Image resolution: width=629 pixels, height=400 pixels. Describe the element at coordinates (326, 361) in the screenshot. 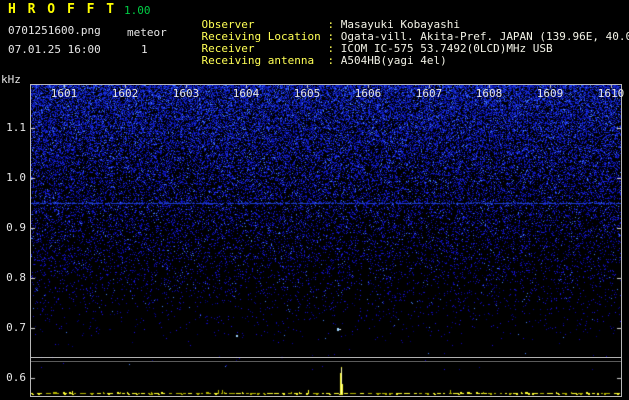

I see `signal-strip-line-lower` at that location.